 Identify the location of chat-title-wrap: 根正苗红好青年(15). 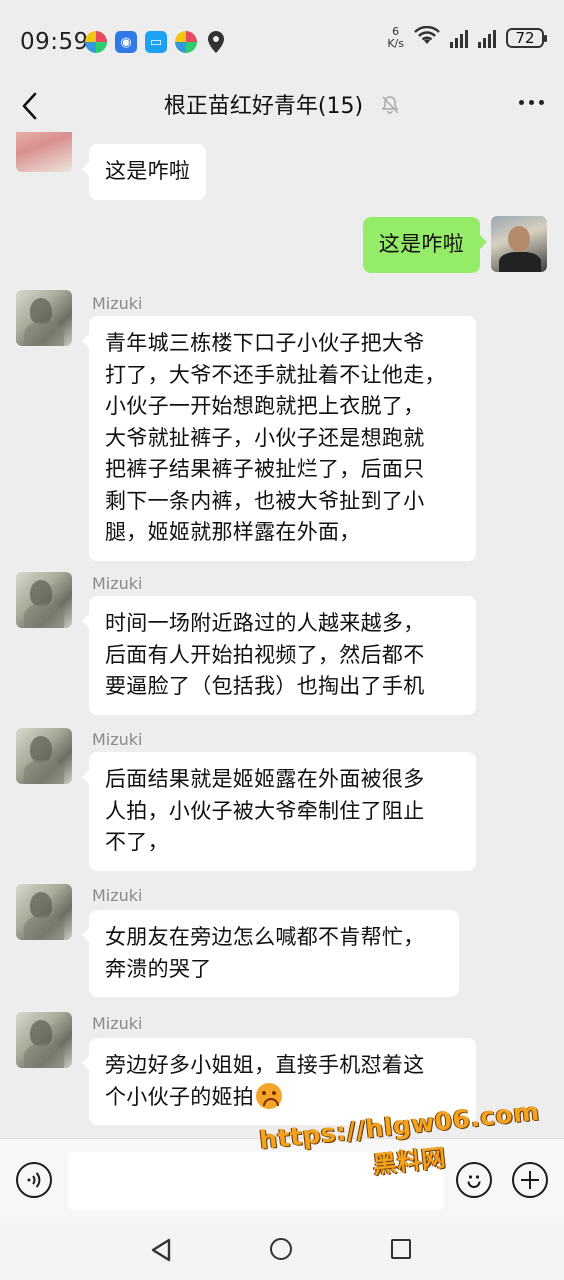
(282, 104).